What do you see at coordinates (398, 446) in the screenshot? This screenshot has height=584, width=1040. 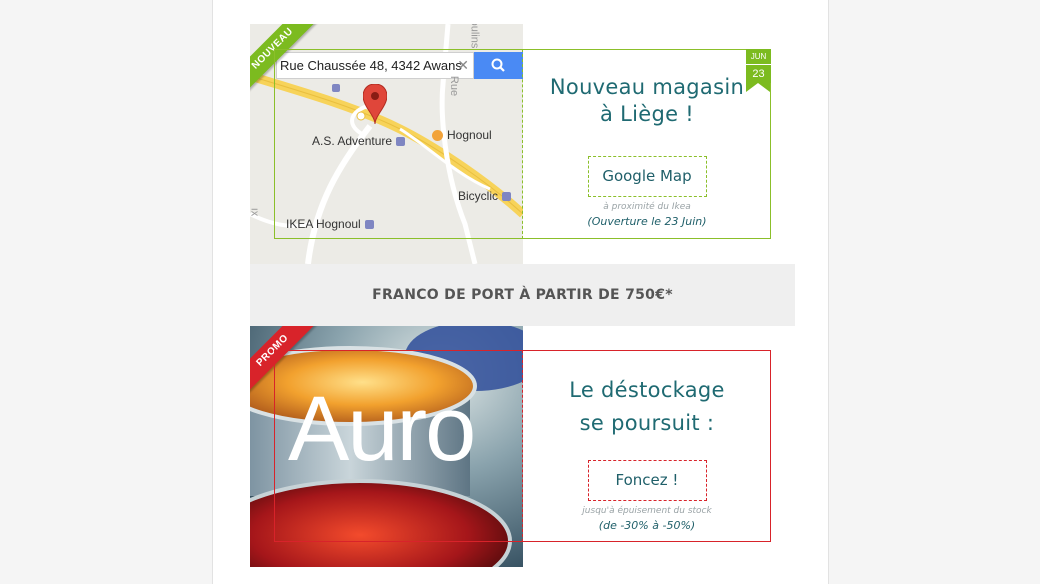 I see `promo-photo-frame` at bounding box center [398, 446].